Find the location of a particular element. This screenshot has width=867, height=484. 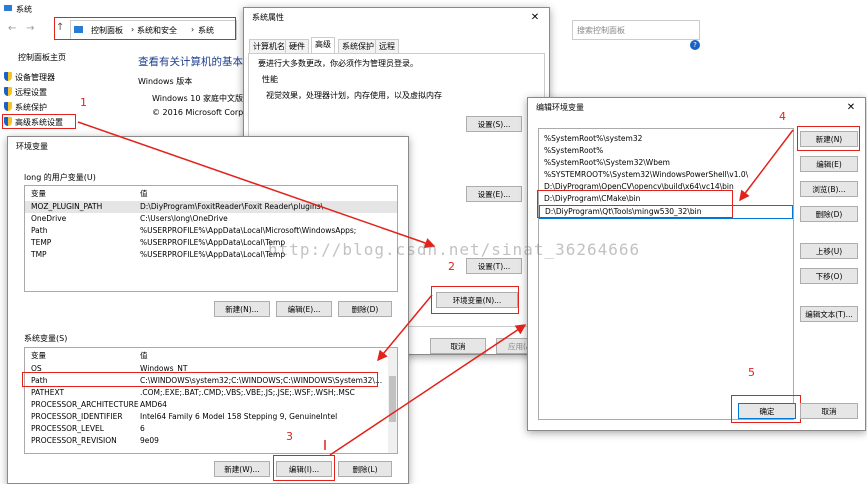

sidebar-item-label: 设备管理器 is located at coordinates (35, 77).